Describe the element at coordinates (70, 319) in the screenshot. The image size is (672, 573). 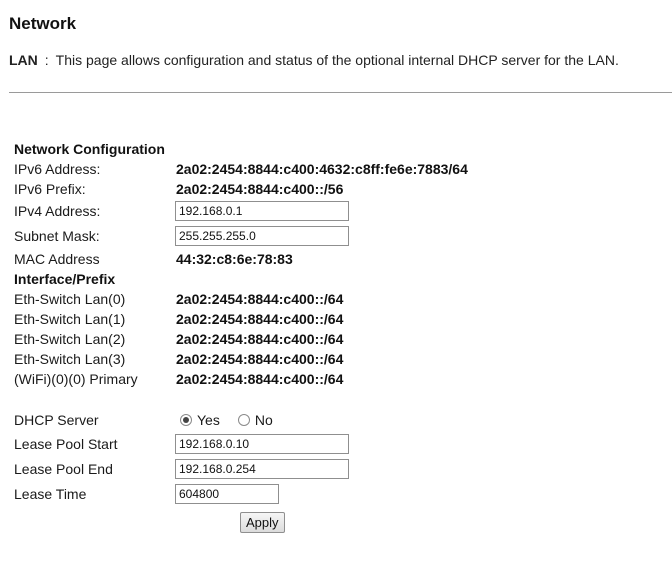
I see `interface-label-lan1: Eth-Switch Lan(1)` at that location.